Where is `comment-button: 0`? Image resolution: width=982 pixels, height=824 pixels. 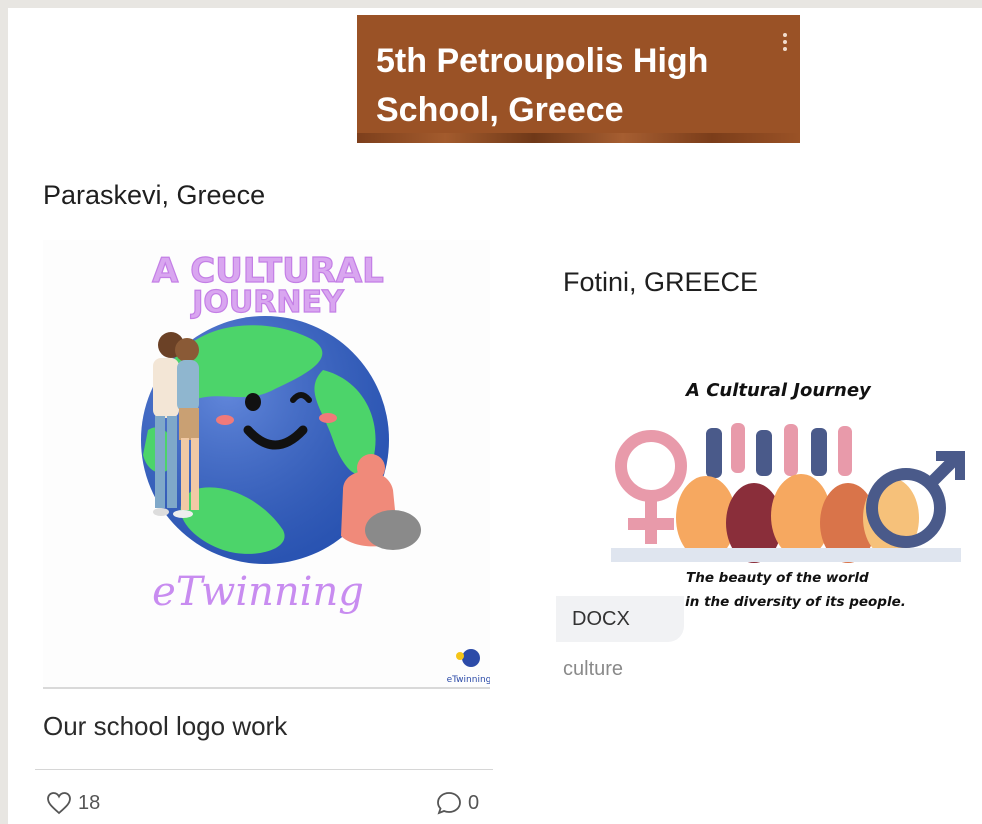
comment-button: 0 is located at coordinates (457, 803).